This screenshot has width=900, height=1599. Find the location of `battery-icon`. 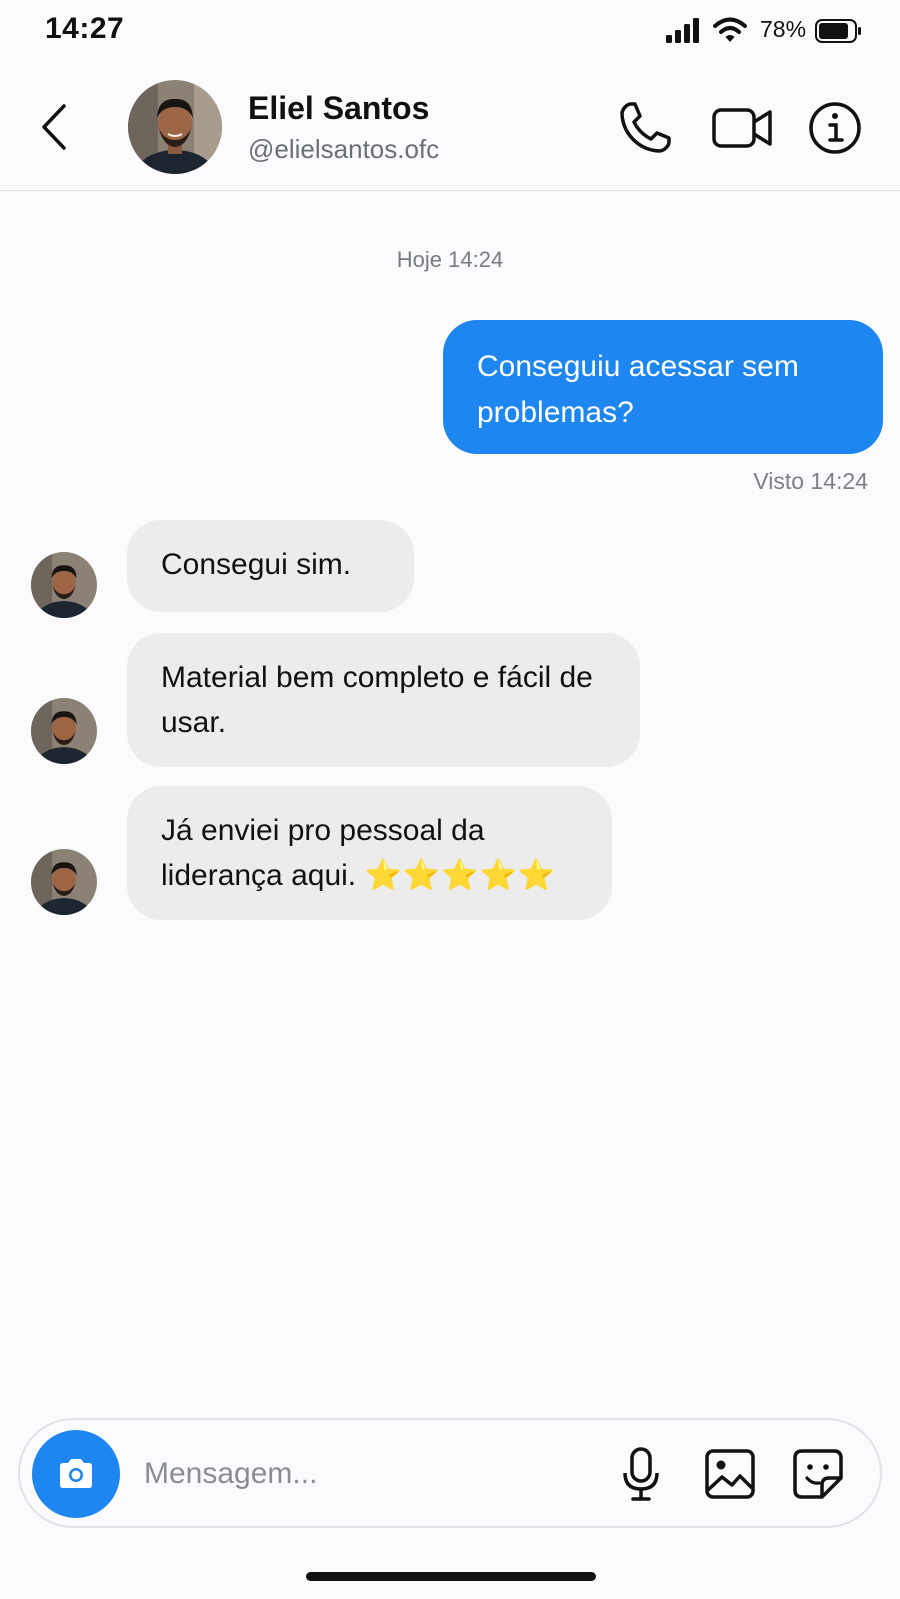

battery-icon is located at coordinates (838, 31).